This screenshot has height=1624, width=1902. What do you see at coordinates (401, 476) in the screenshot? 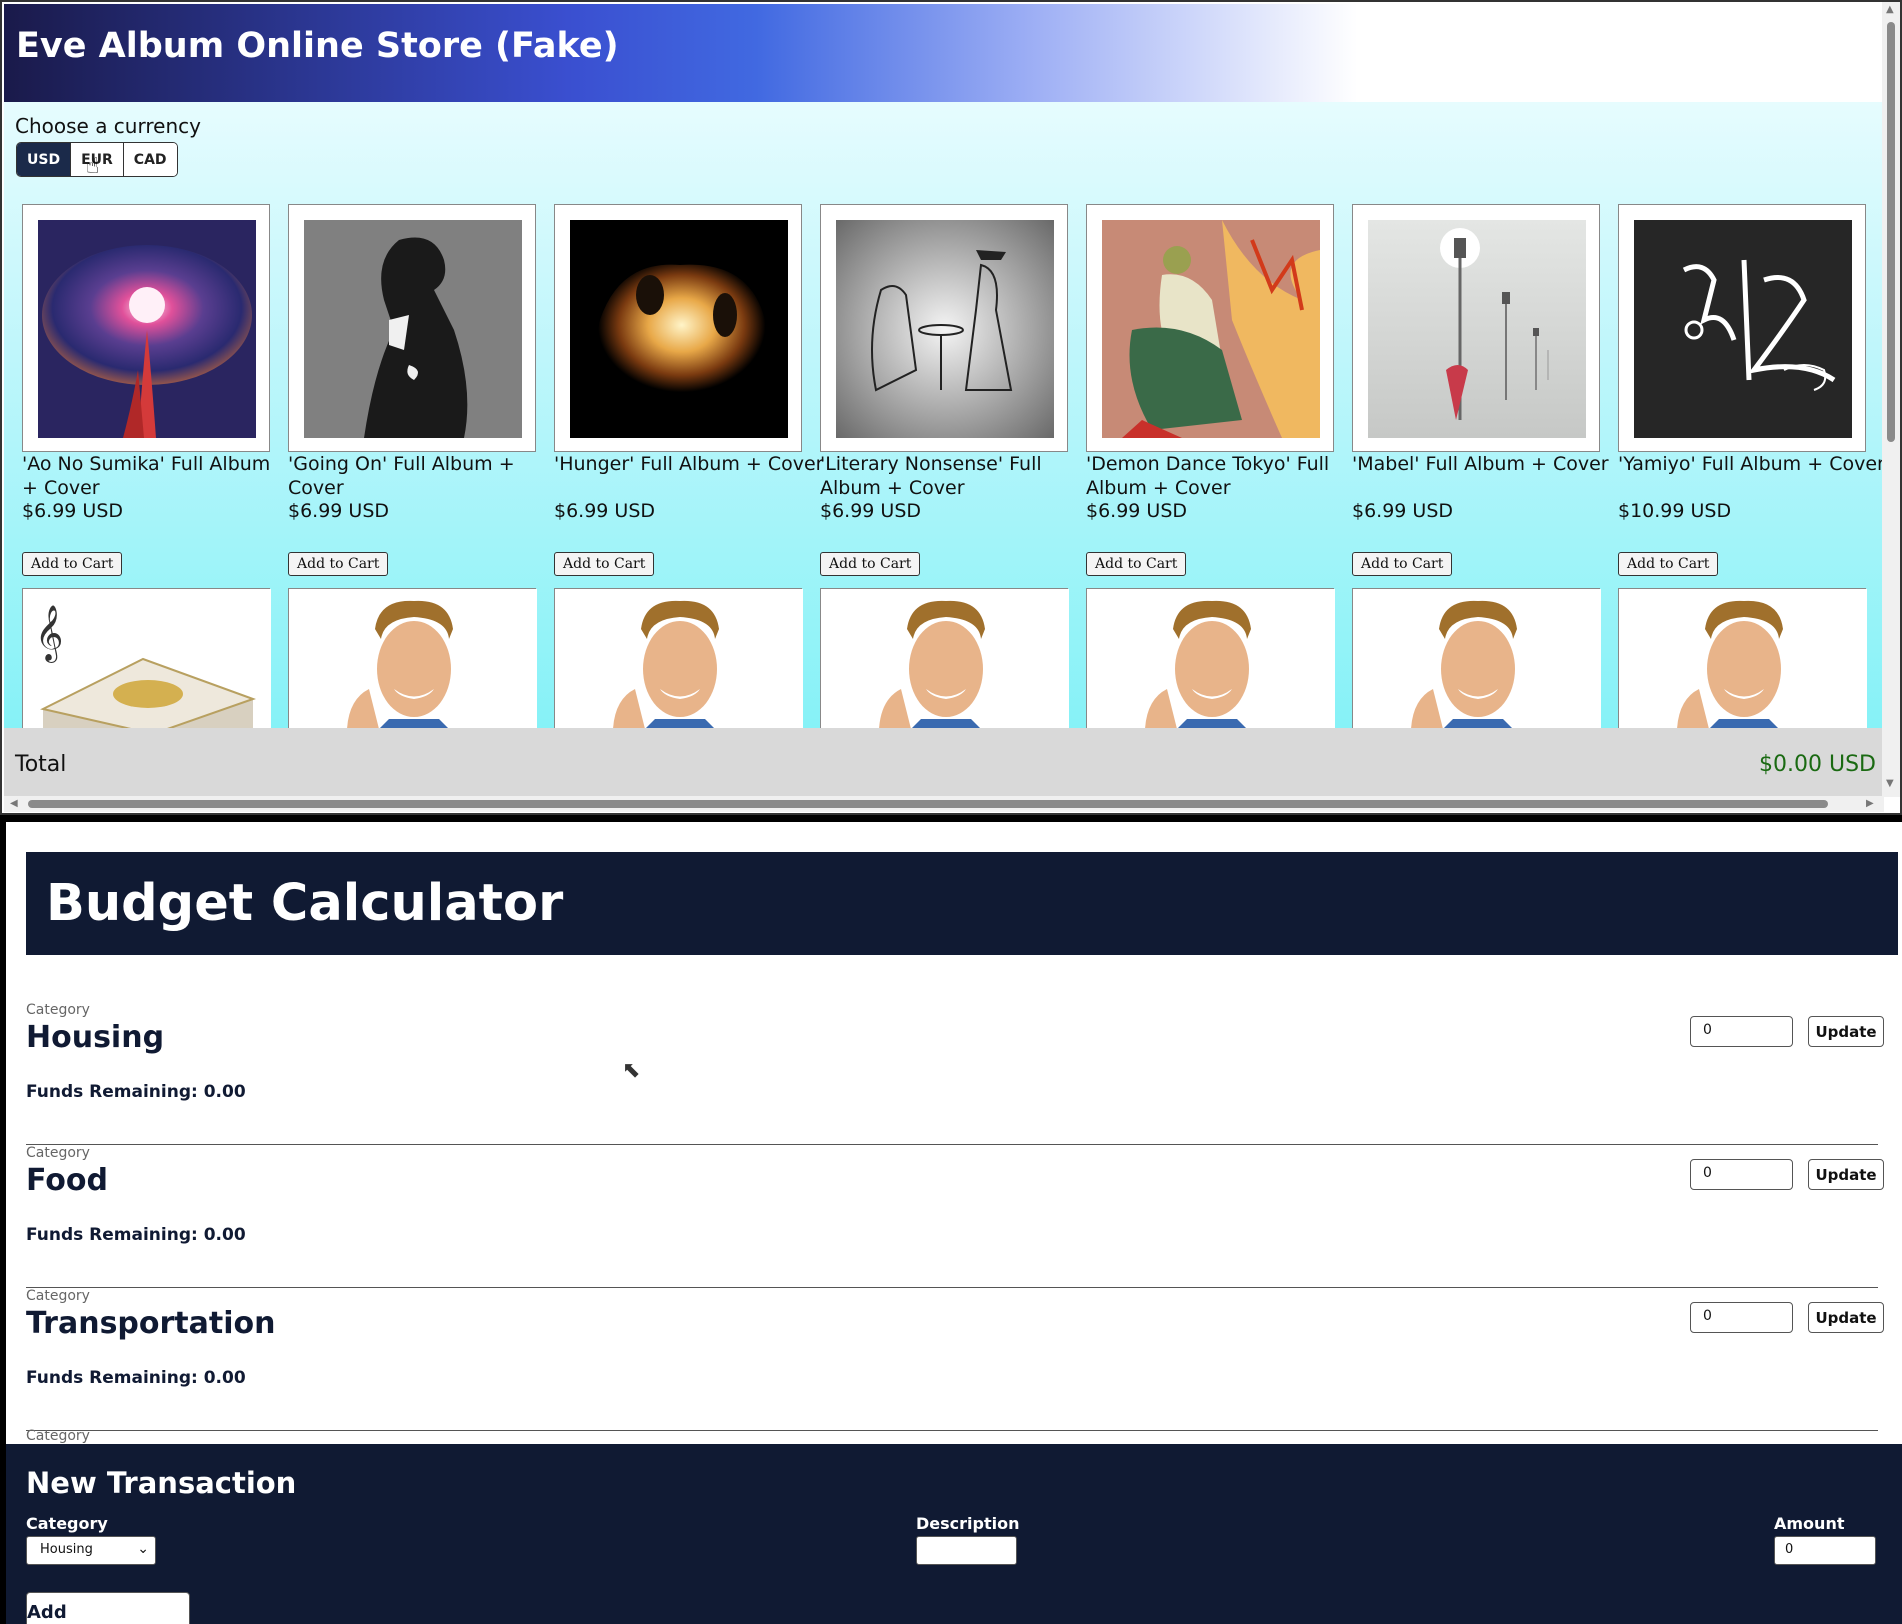
I see `product-name: 'Going On' Full Album + Cover` at bounding box center [401, 476].